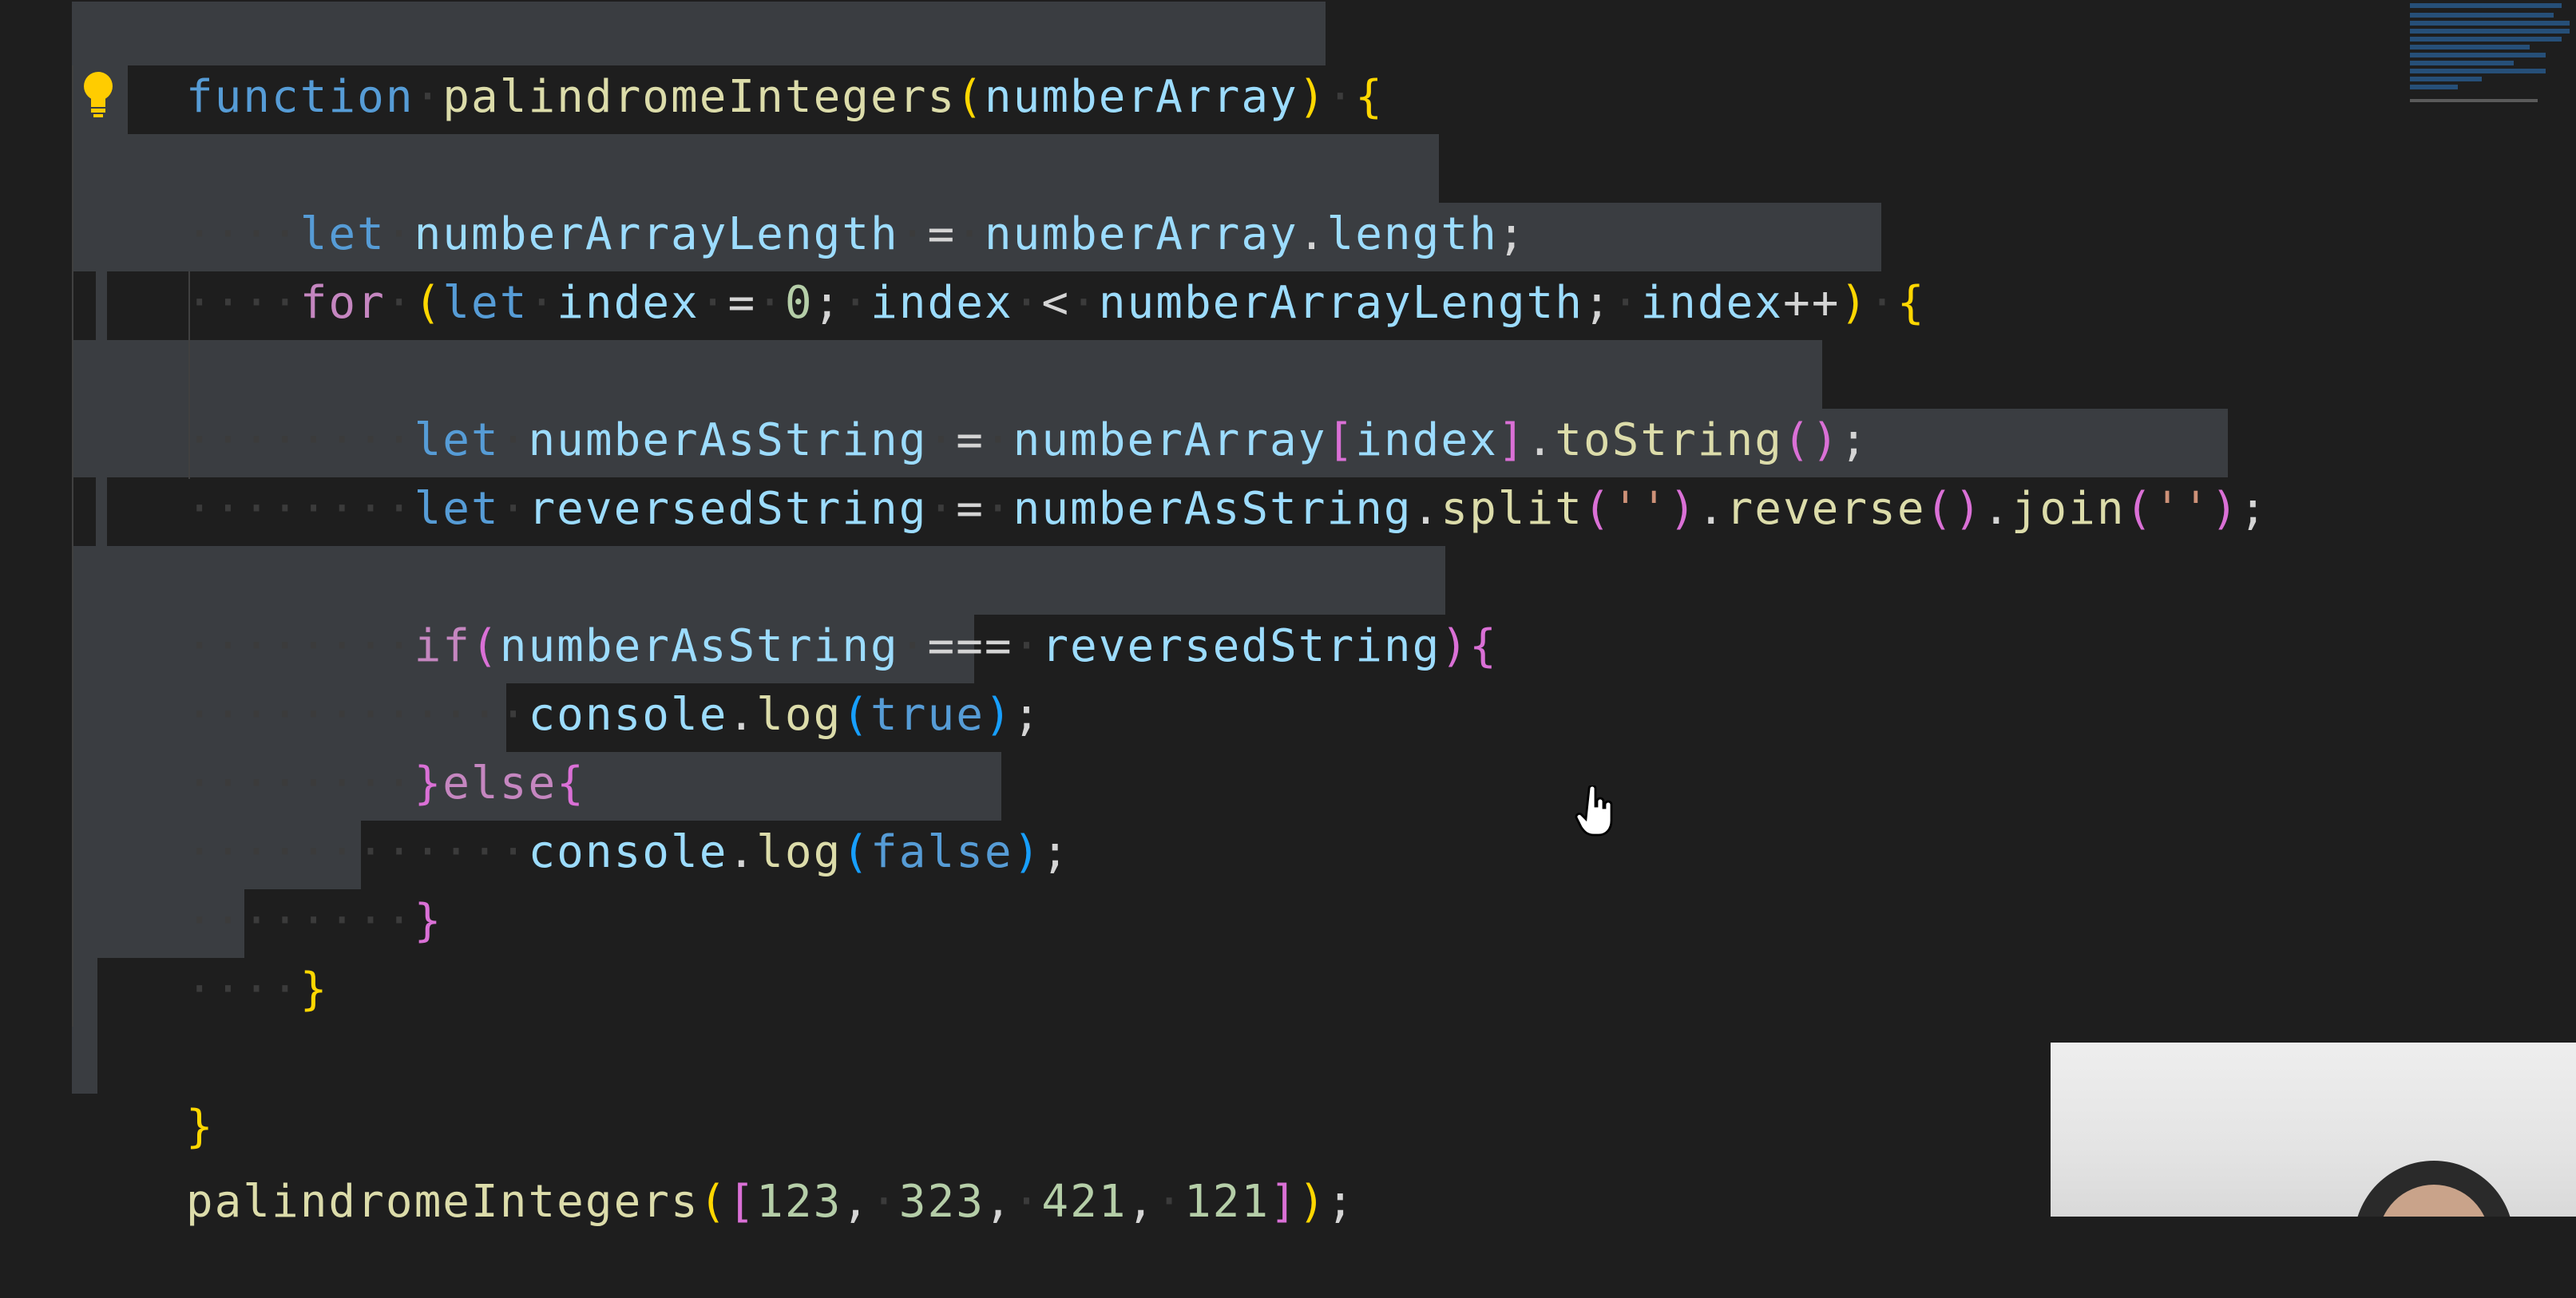 Image resolution: width=2576 pixels, height=1298 pixels. I want to click on token: console, so click(628, 852).